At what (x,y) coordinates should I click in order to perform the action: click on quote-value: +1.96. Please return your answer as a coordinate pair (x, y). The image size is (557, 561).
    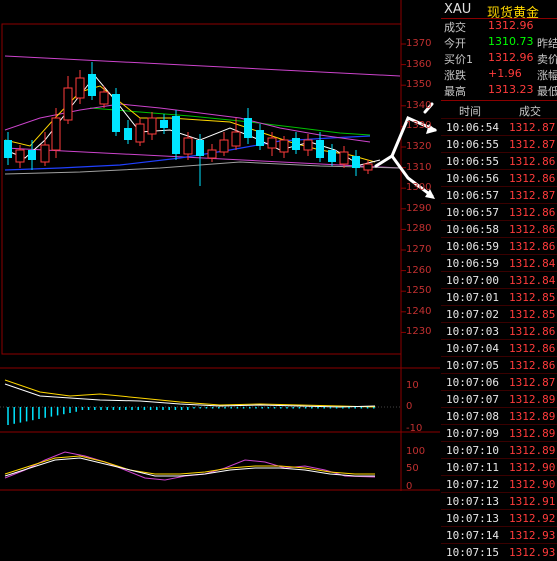
    Looking at the image, I should click on (505, 73).